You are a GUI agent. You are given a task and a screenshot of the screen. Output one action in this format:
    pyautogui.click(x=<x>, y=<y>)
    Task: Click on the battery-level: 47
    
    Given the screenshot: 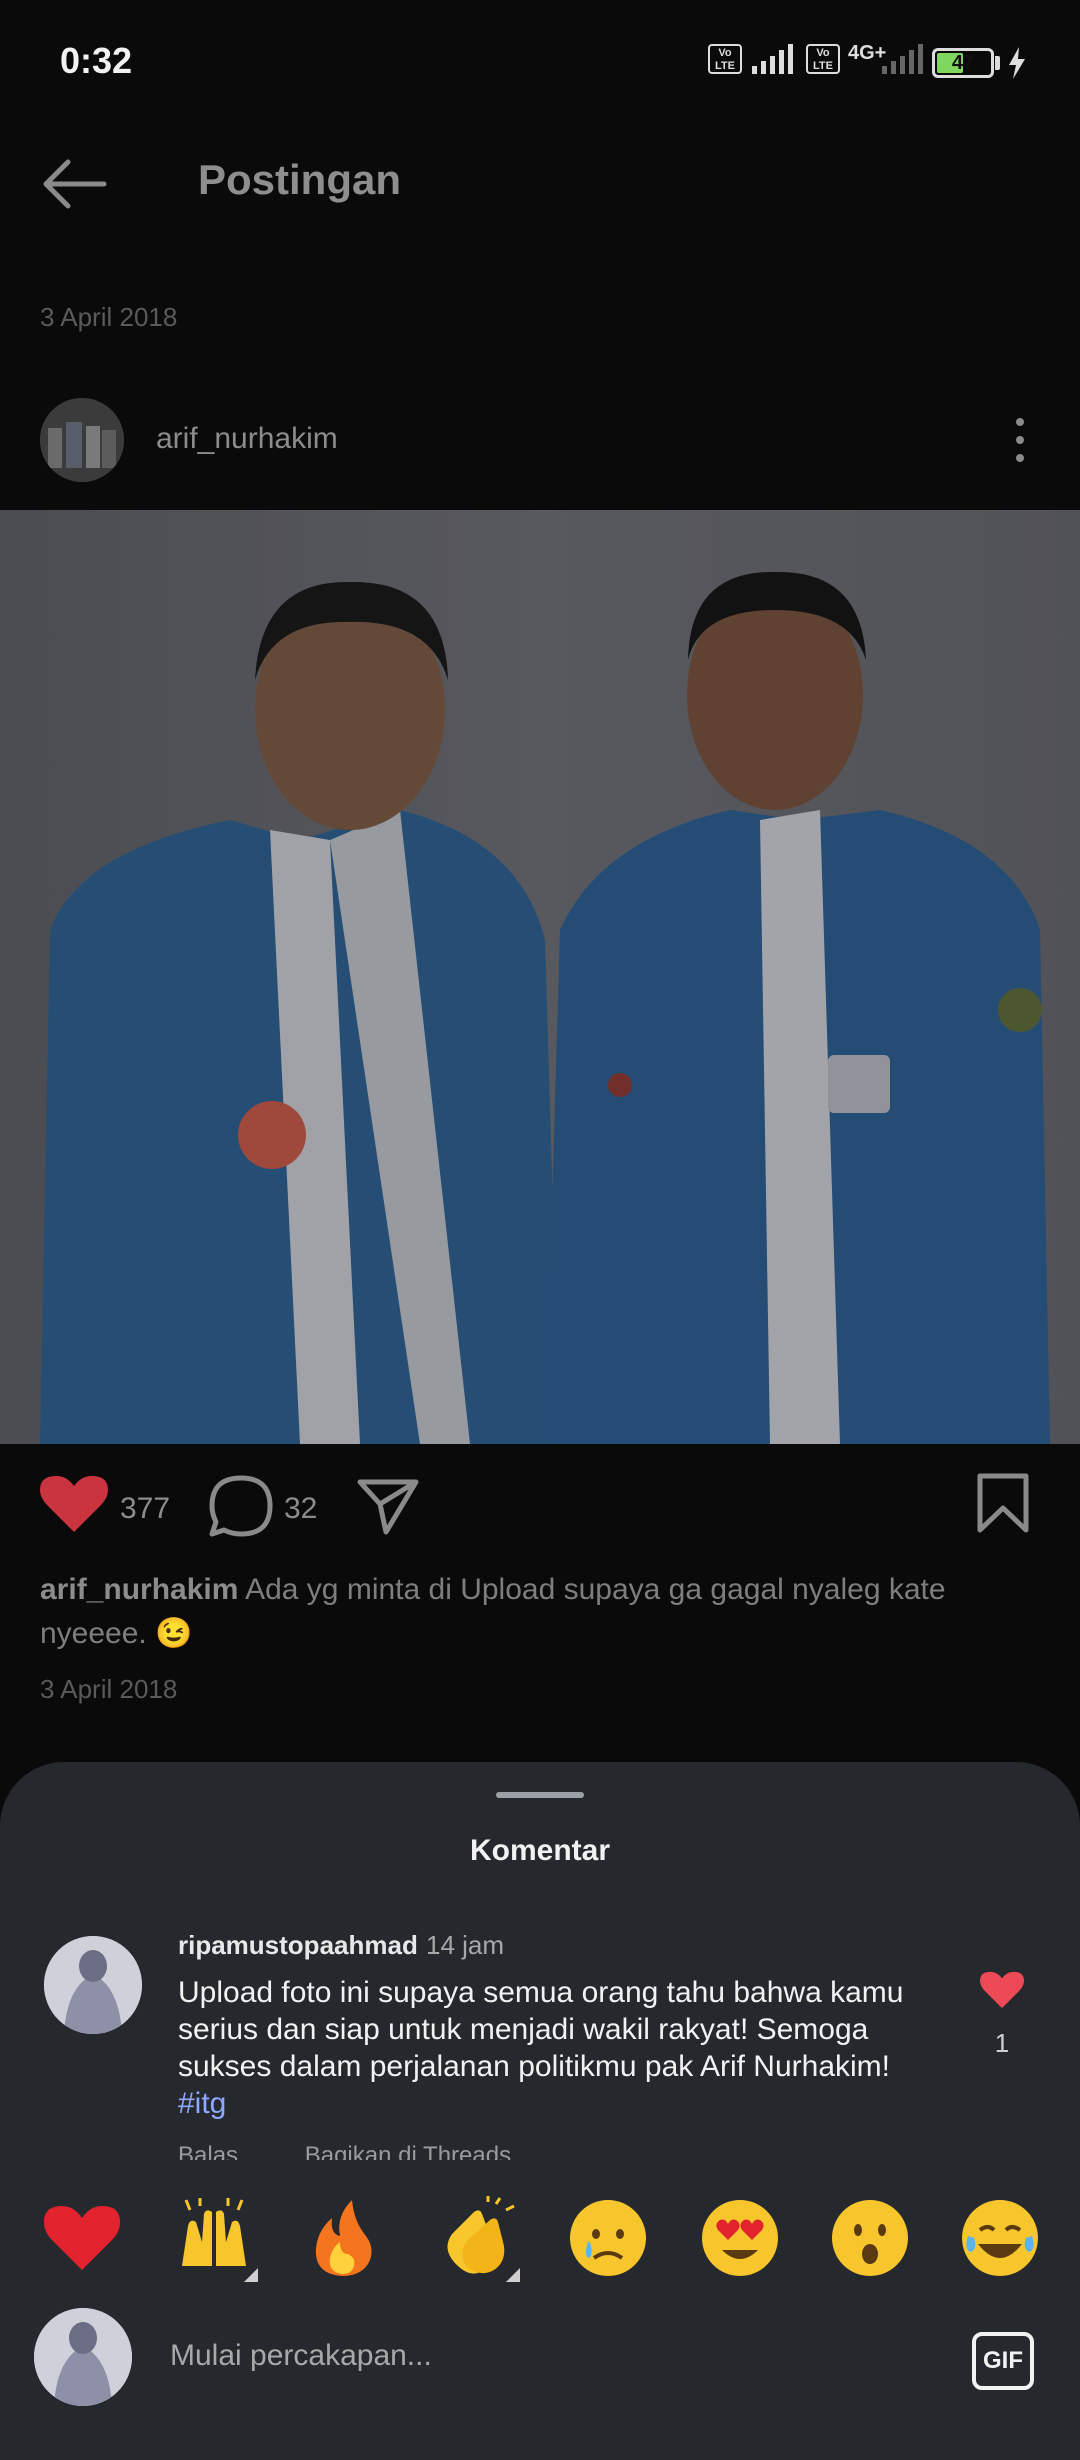 What is the action you would take?
    pyautogui.click(x=963, y=63)
    